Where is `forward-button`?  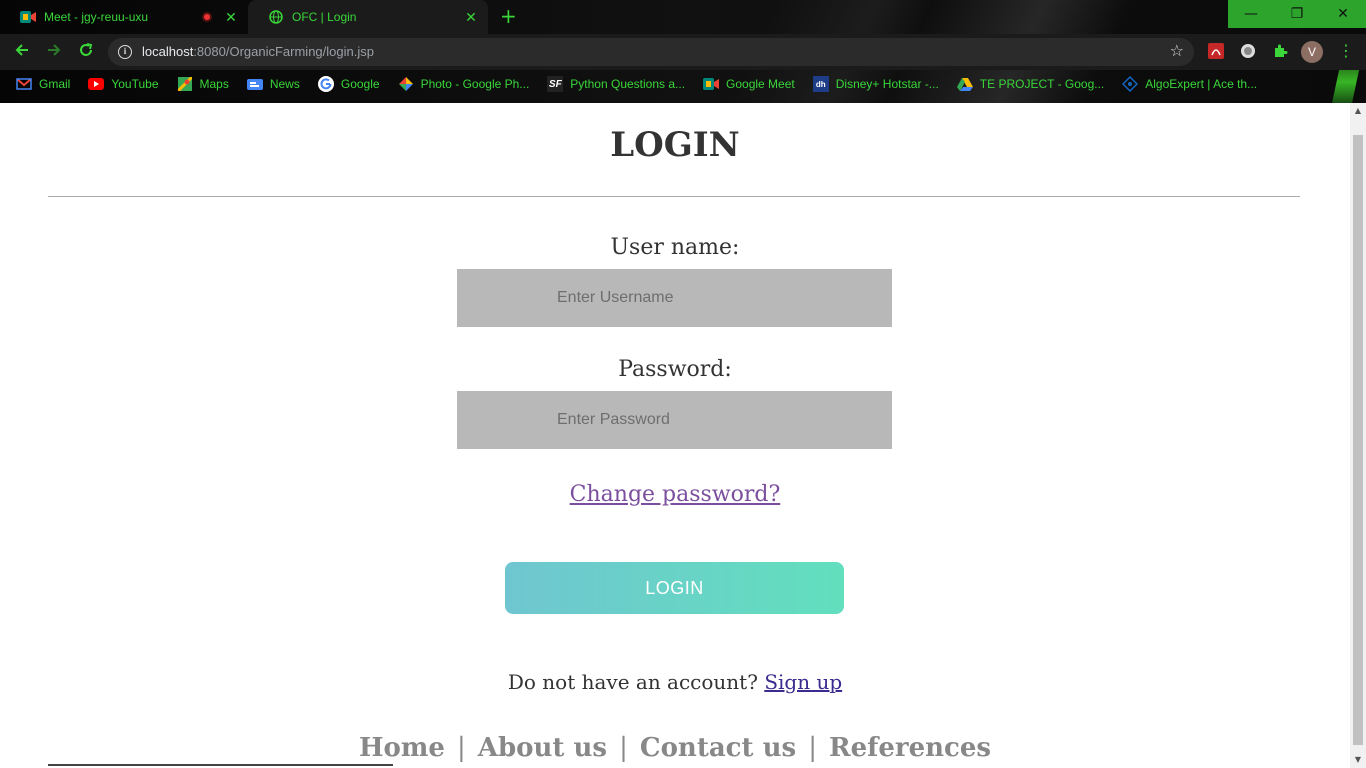 forward-button is located at coordinates (54, 52).